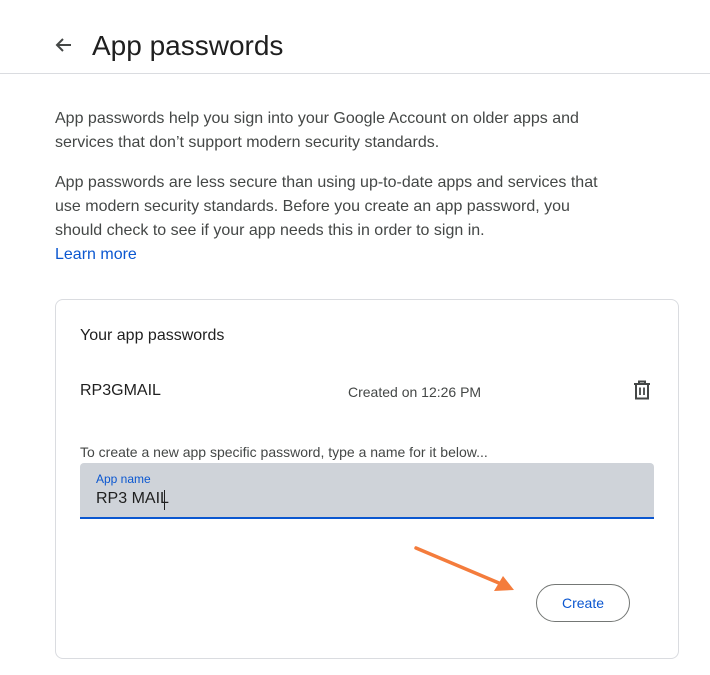 The height and width of the screenshot is (675, 710). I want to click on page-header: App passwords, so click(355, 37).